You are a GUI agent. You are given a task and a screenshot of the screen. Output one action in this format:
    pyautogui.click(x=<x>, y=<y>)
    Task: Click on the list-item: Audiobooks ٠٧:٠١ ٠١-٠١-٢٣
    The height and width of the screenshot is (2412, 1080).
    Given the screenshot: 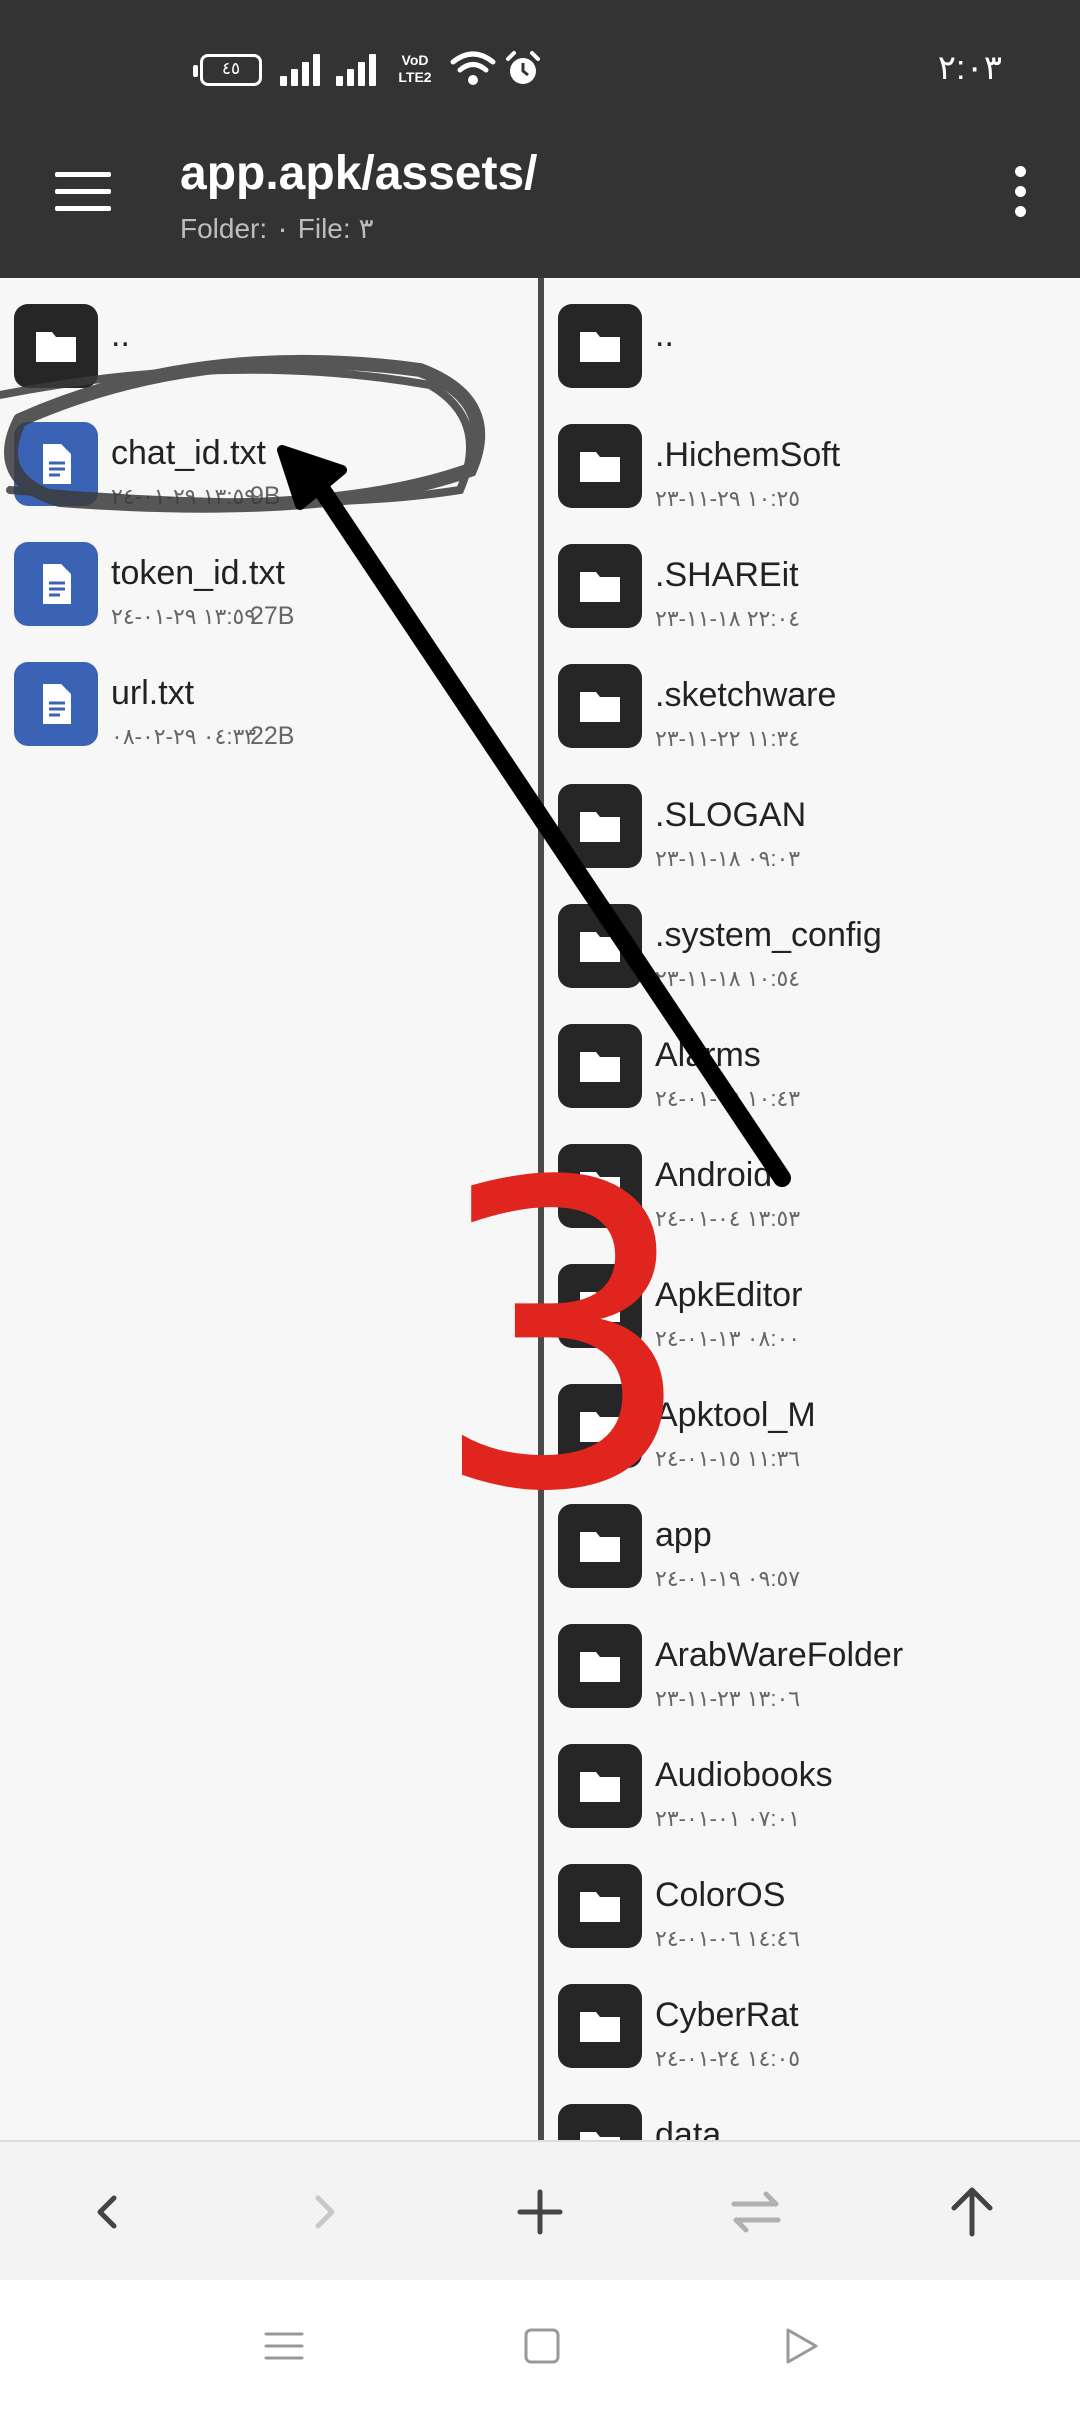 What is the action you would take?
    pyautogui.click(x=812, y=1790)
    